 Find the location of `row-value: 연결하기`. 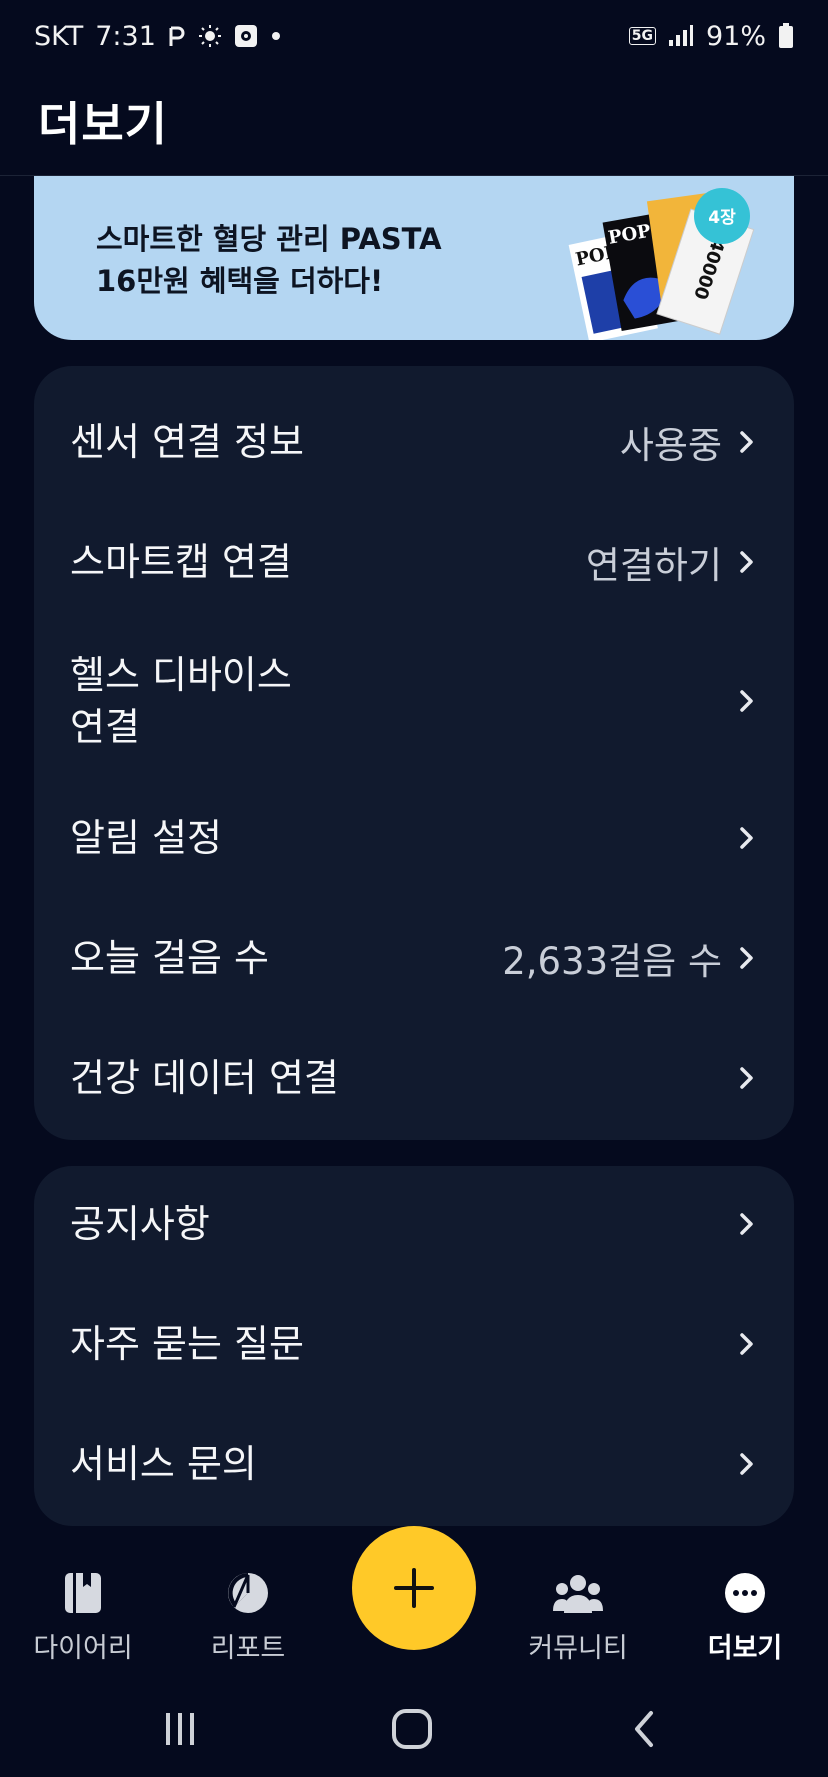

row-value: 연결하기 is located at coordinates (653, 565).